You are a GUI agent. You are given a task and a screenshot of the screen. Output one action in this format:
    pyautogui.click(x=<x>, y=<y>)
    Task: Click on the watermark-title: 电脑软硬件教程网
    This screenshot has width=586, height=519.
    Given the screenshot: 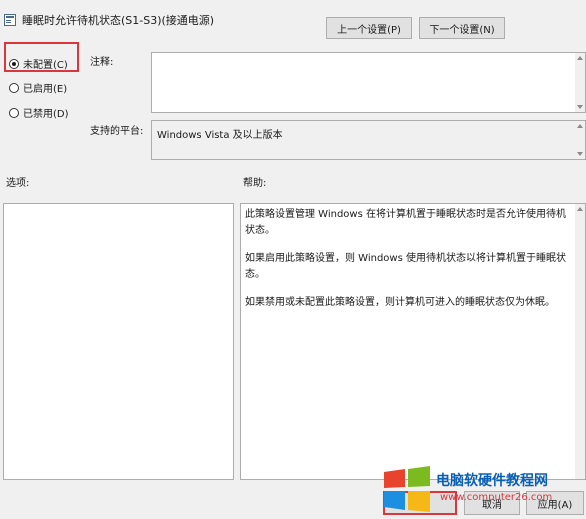 What is the action you would take?
    pyautogui.click(x=492, y=481)
    